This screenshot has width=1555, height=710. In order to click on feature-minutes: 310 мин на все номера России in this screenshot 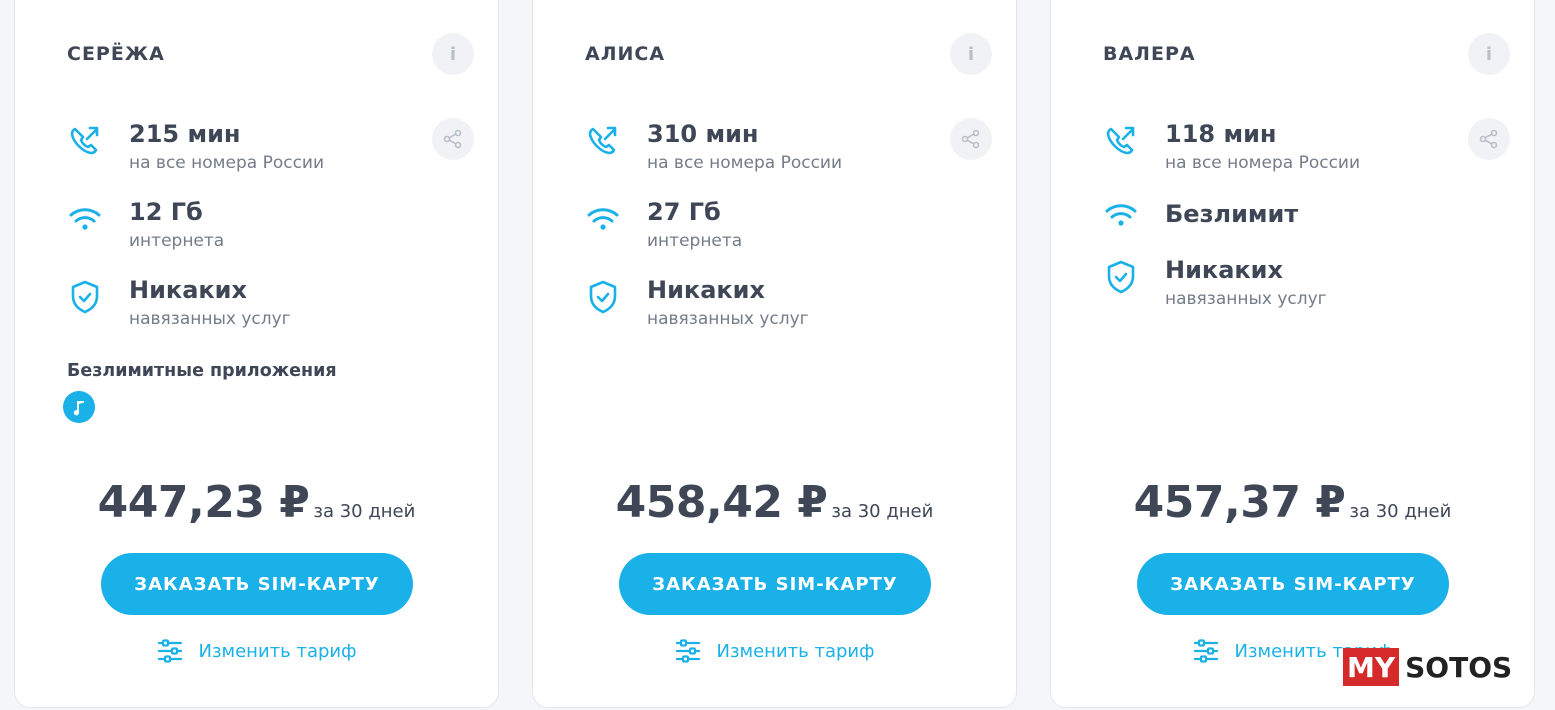, I will do `click(713, 147)`.